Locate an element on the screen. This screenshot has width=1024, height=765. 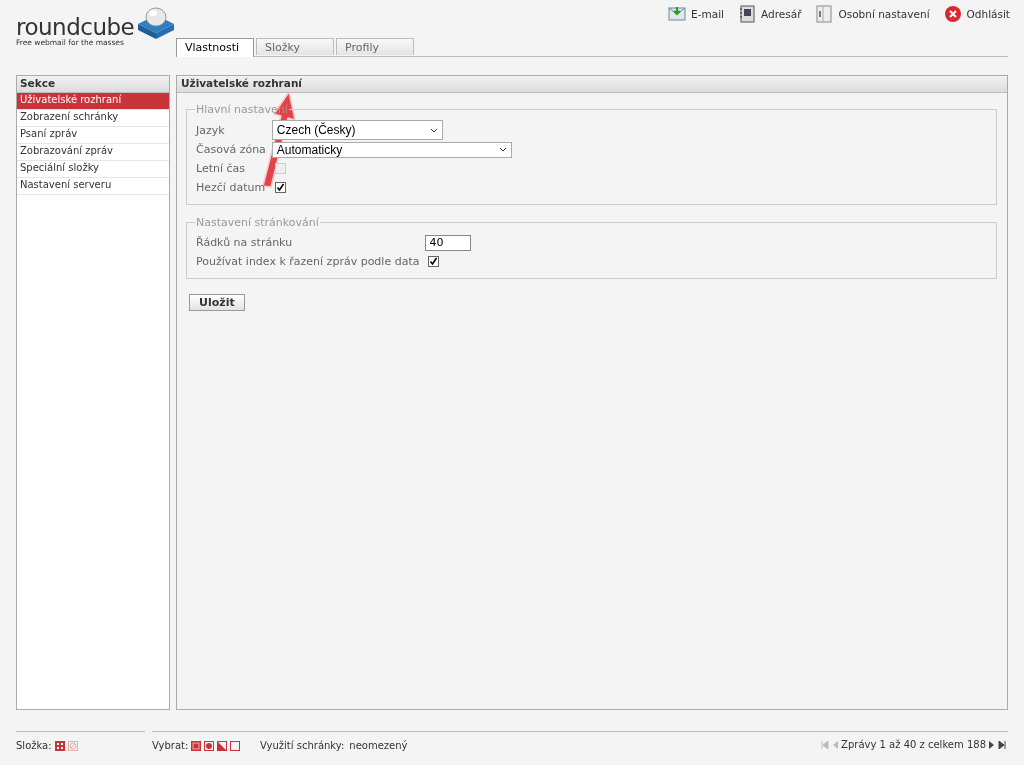
select-none-icon is located at coordinates (235, 745).